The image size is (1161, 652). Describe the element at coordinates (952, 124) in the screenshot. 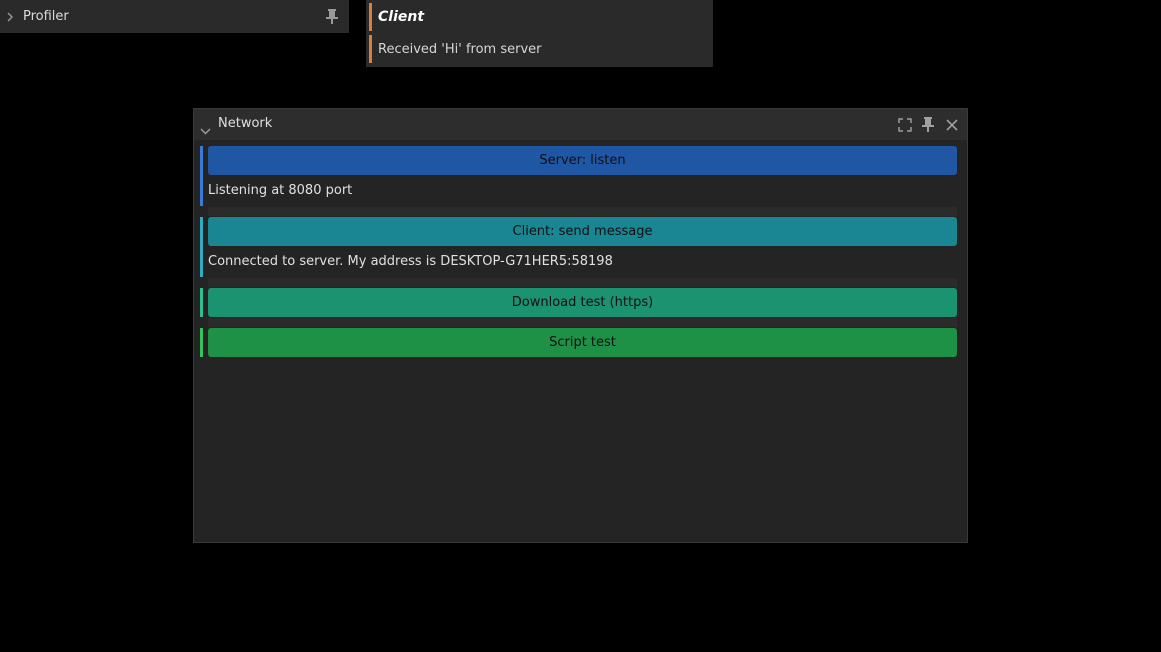

I see `close-icon` at that location.